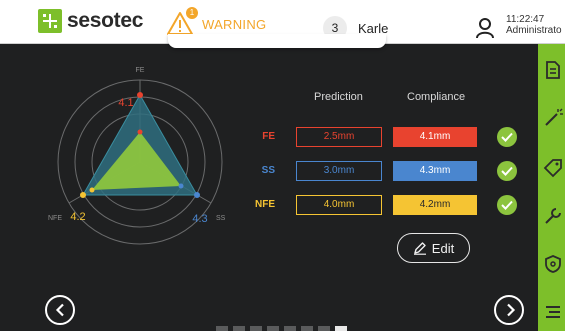 The height and width of the screenshot is (331, 565). Describe the element at coordinates (268, 136) in the screenshot. I see `row-label-fe: FE` at that location.